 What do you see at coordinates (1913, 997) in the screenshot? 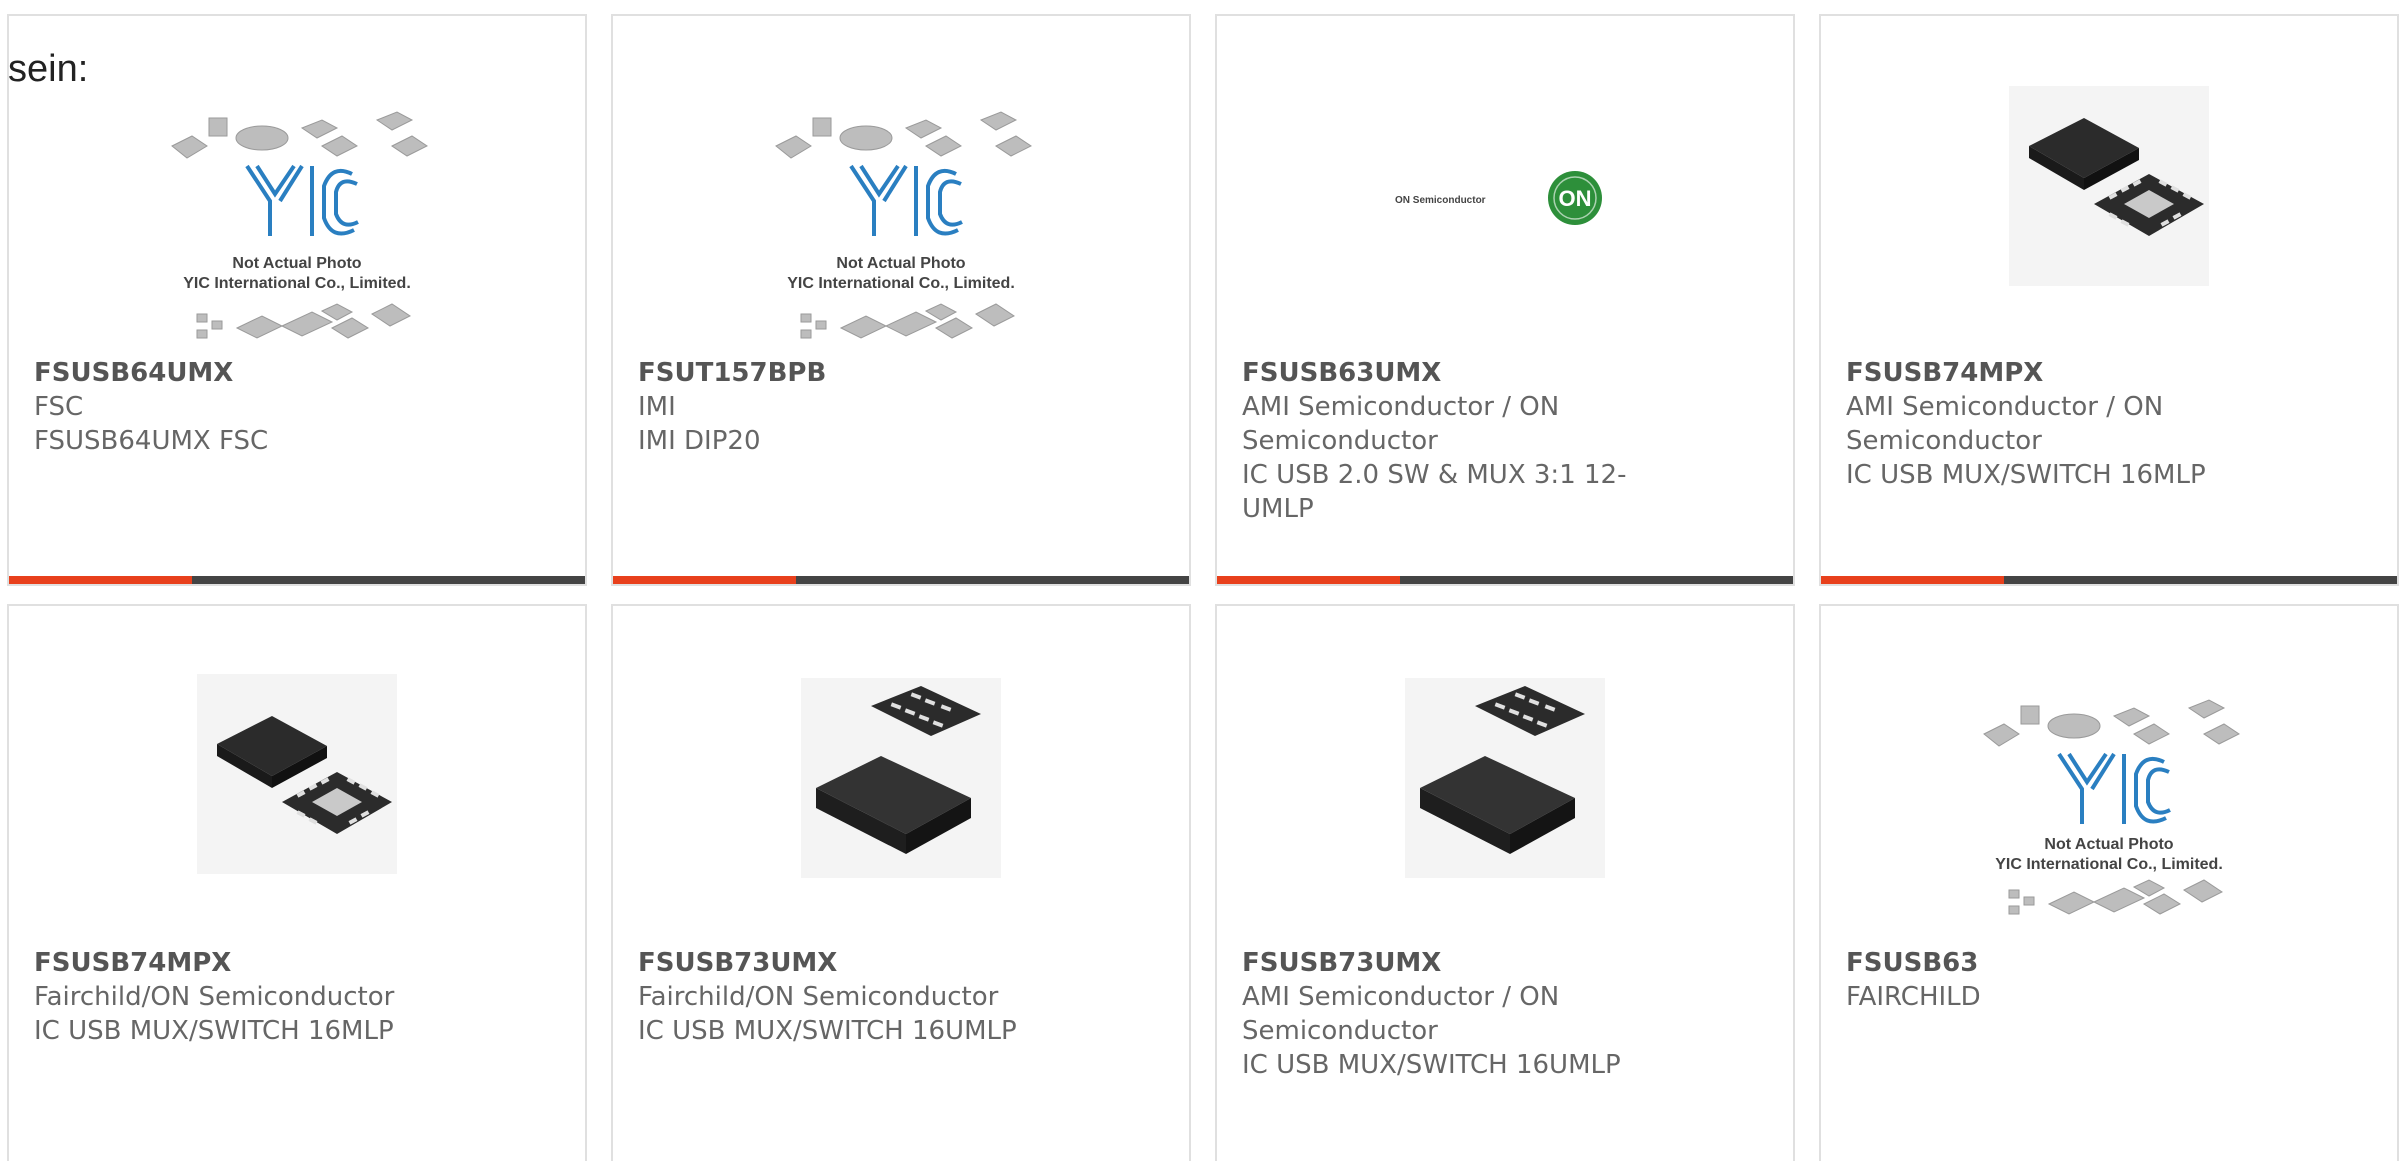
I see `manufacturer-label: FAIRCHILD` at bounding box center [1913, 997].